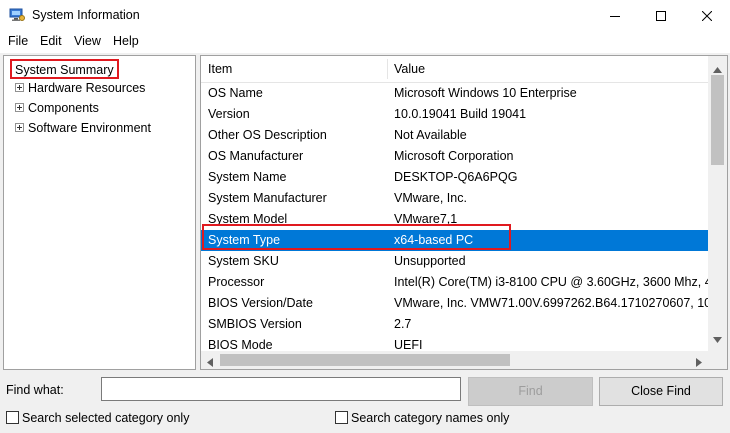 The width and height of the screenshot is (730, 433). What do you see at coordinates (661, 391) in the screenshot?
I see `close-find-button: Close Find` at bounding box center [661, 391].